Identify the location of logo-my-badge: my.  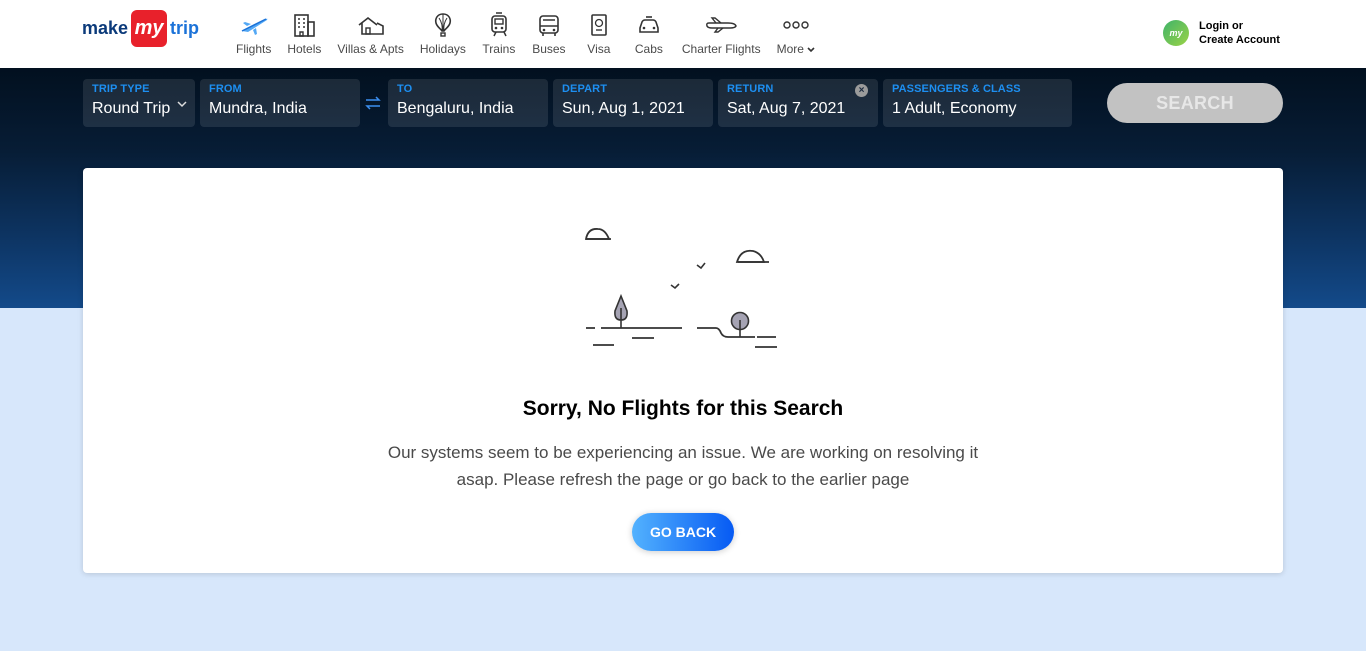
(149, 28).